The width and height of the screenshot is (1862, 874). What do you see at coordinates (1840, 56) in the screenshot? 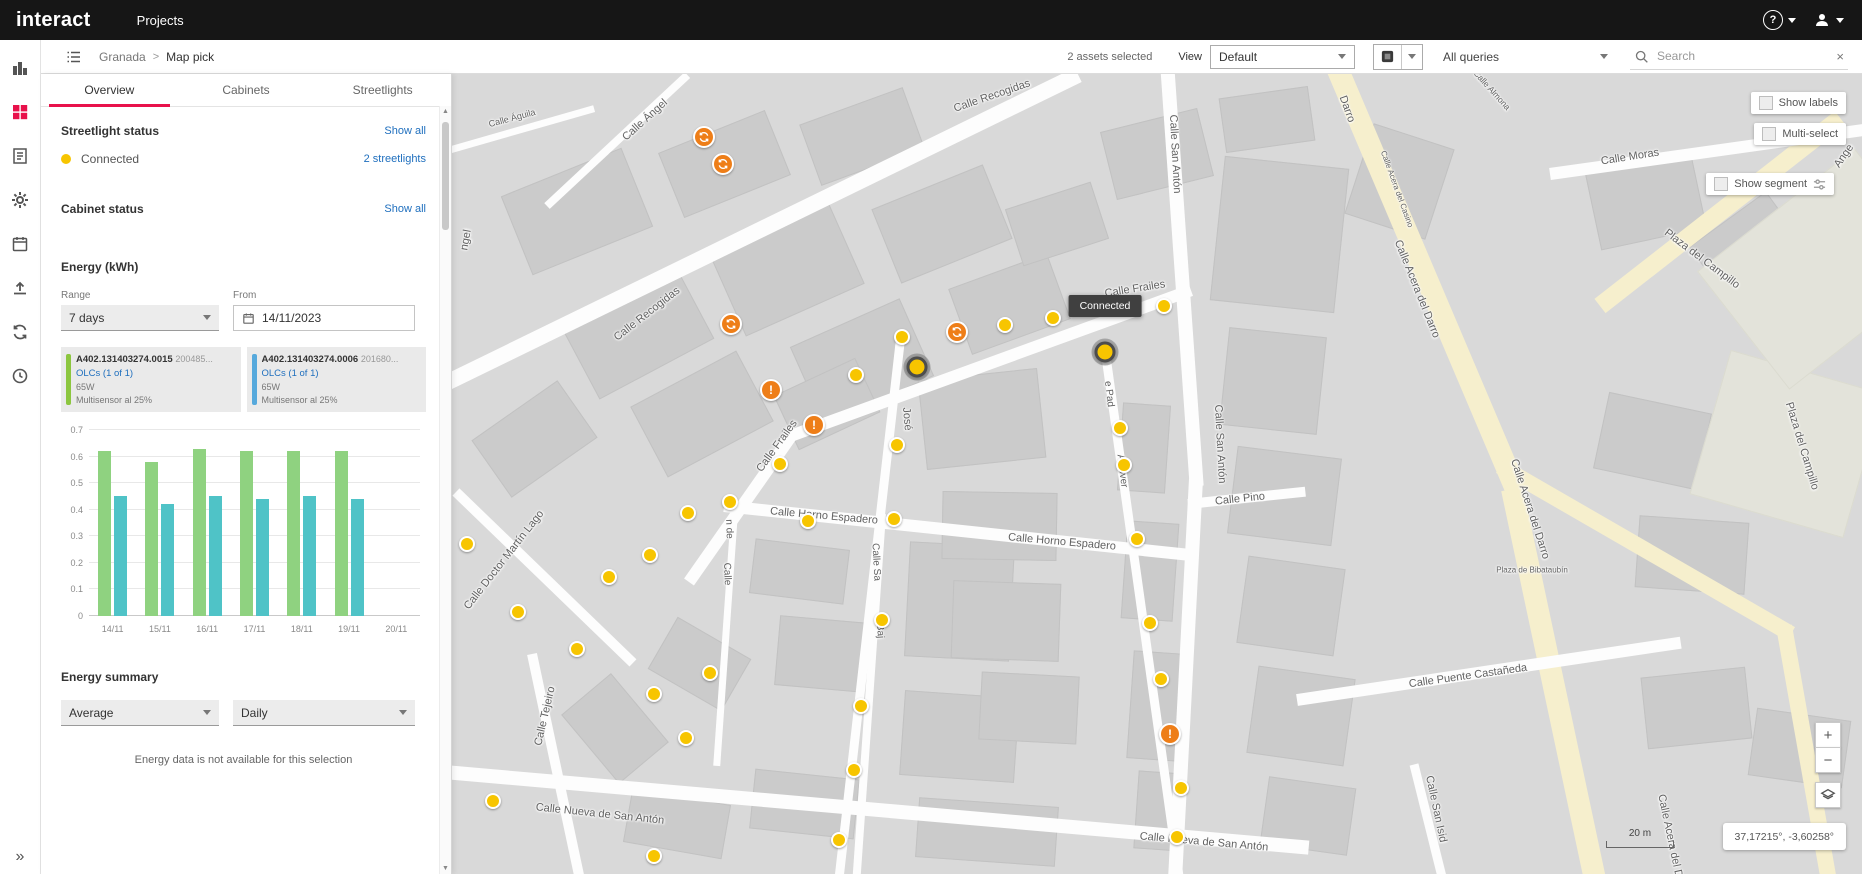
I see `close-icon: ×` at bounding box center [1840, 56].